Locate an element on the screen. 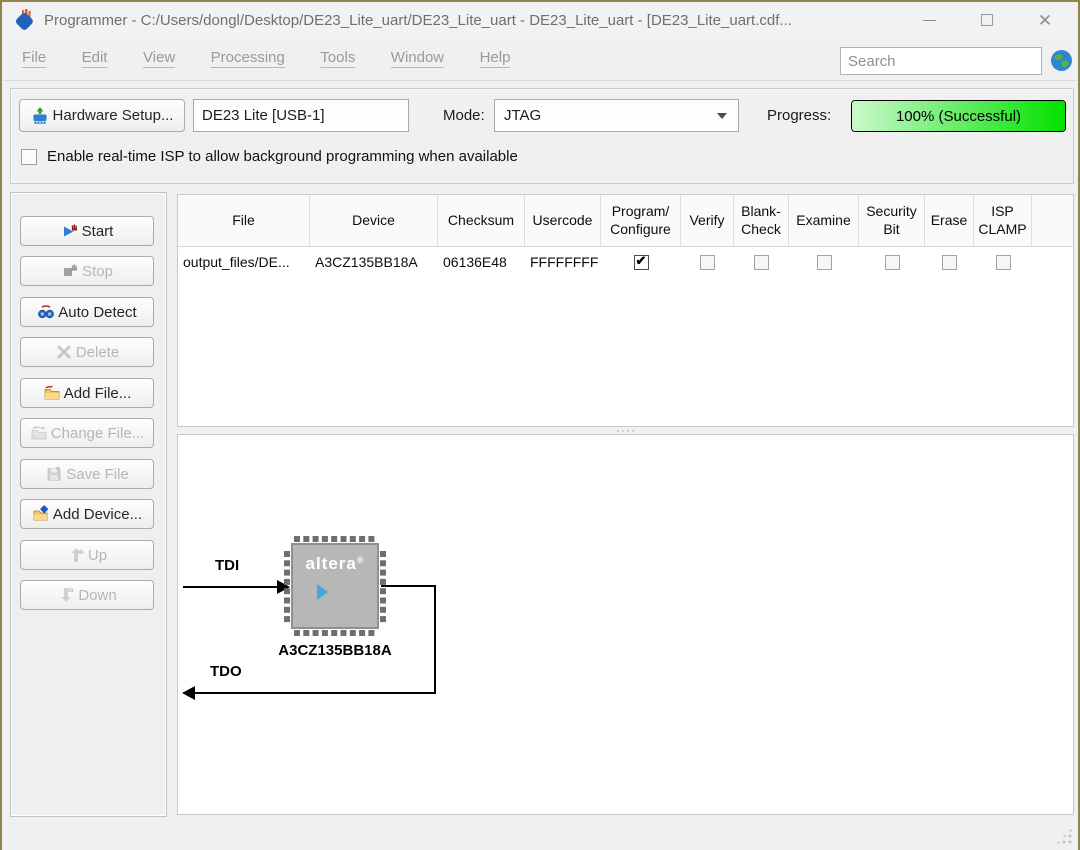 The height and width of the screenshot is (850, 1080). col-program-configure: Program/ Configure is located at coordinates (641, 220).